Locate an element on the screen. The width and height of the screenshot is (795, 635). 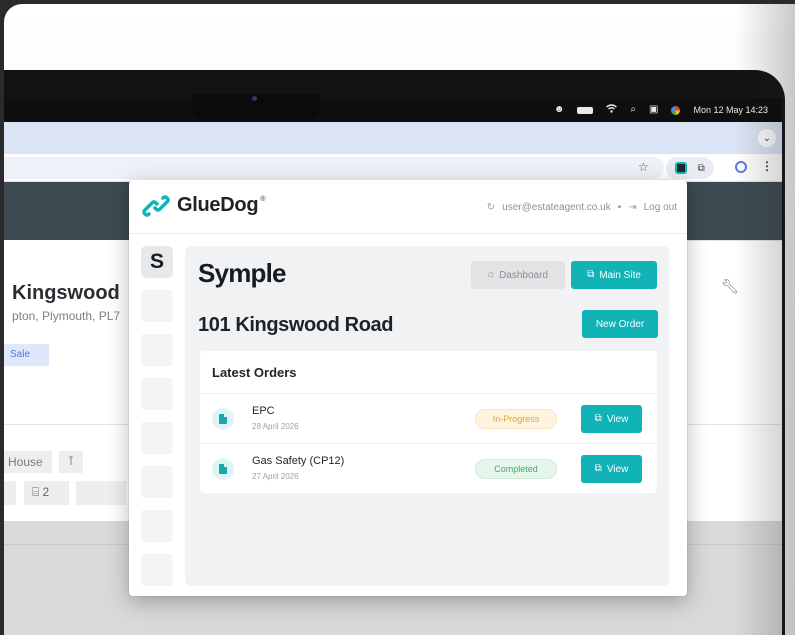
background-bath-icon: ⊺ is located at coordinates (71, 462).